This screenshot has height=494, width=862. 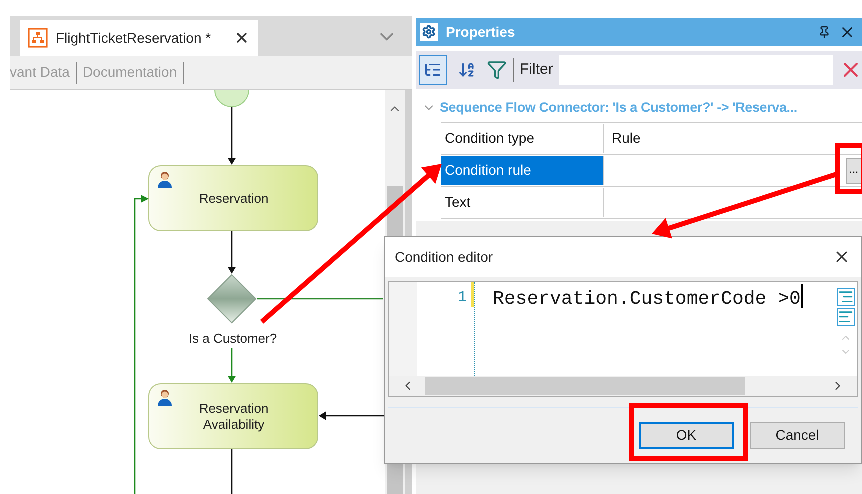 I want to click on panel-title: Properties, so click(x=481, y=32).